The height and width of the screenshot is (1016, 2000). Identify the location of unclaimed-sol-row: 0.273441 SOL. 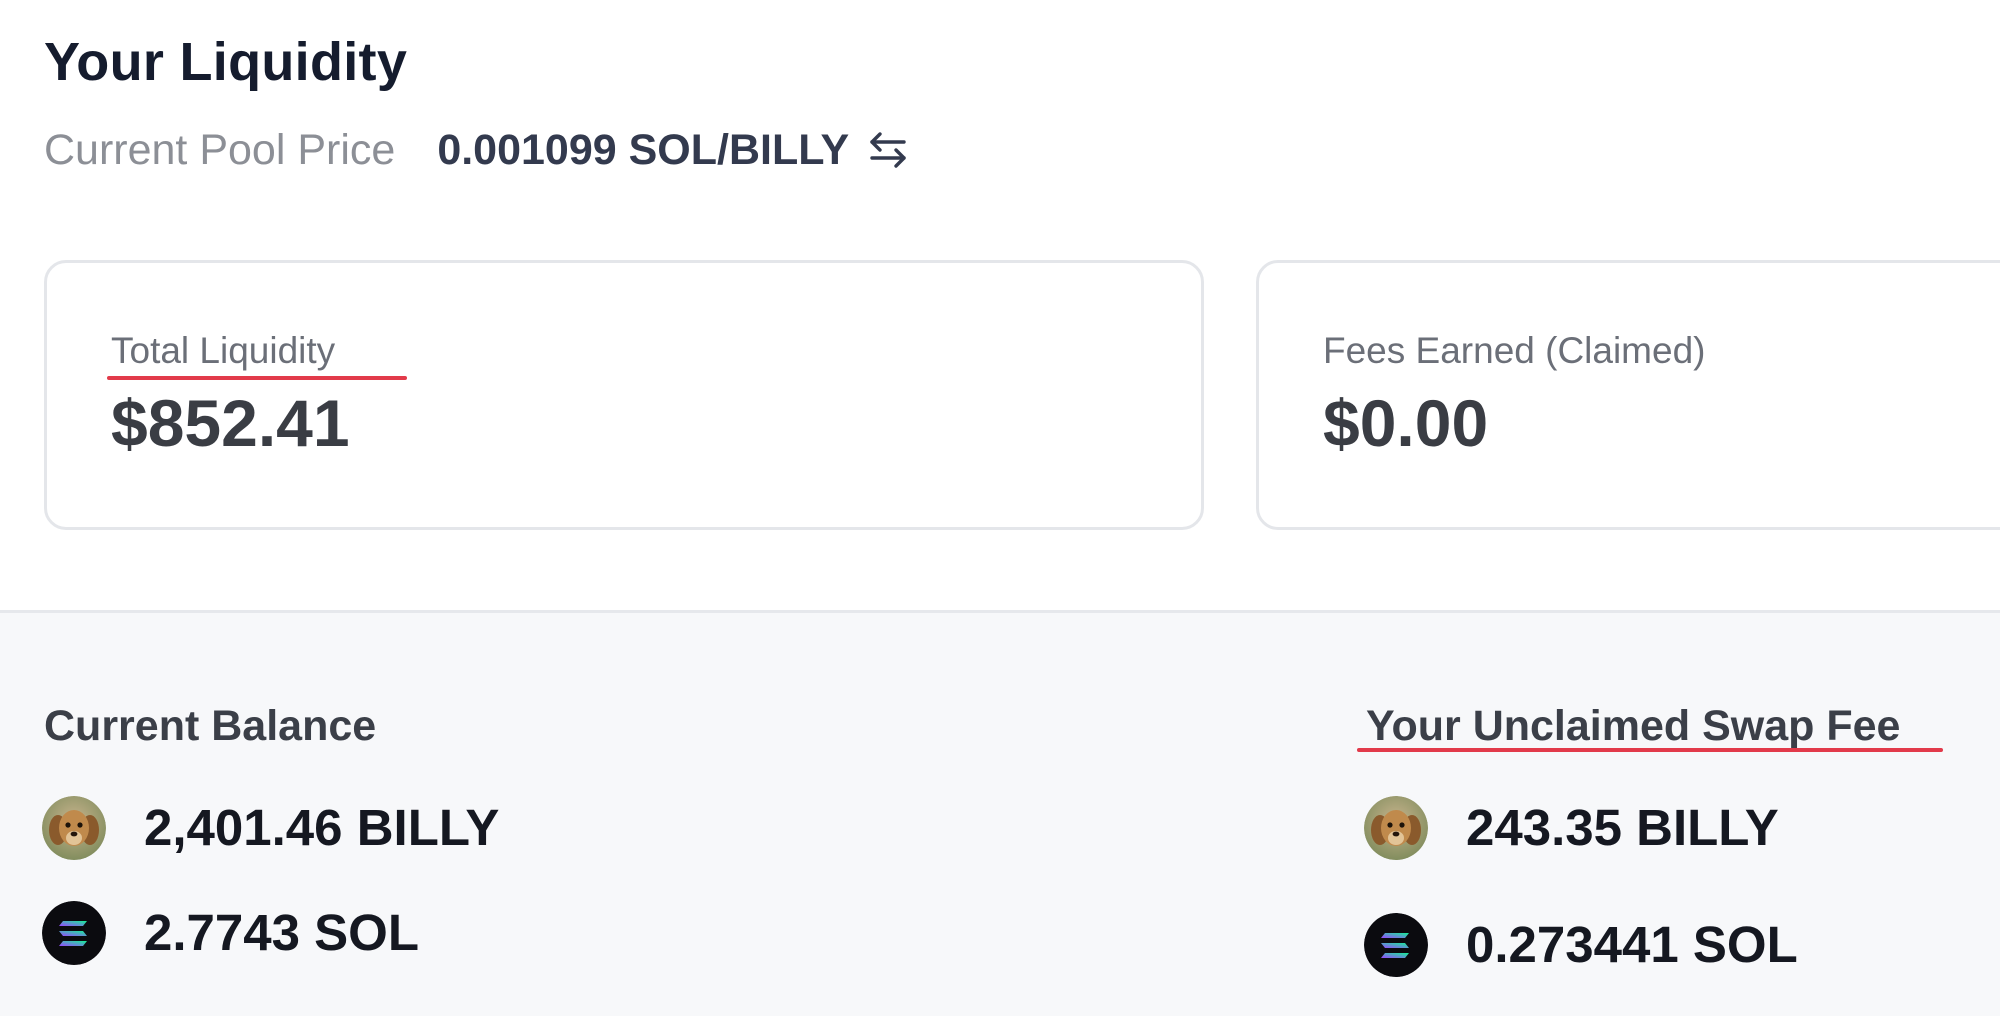
(1581, 945).